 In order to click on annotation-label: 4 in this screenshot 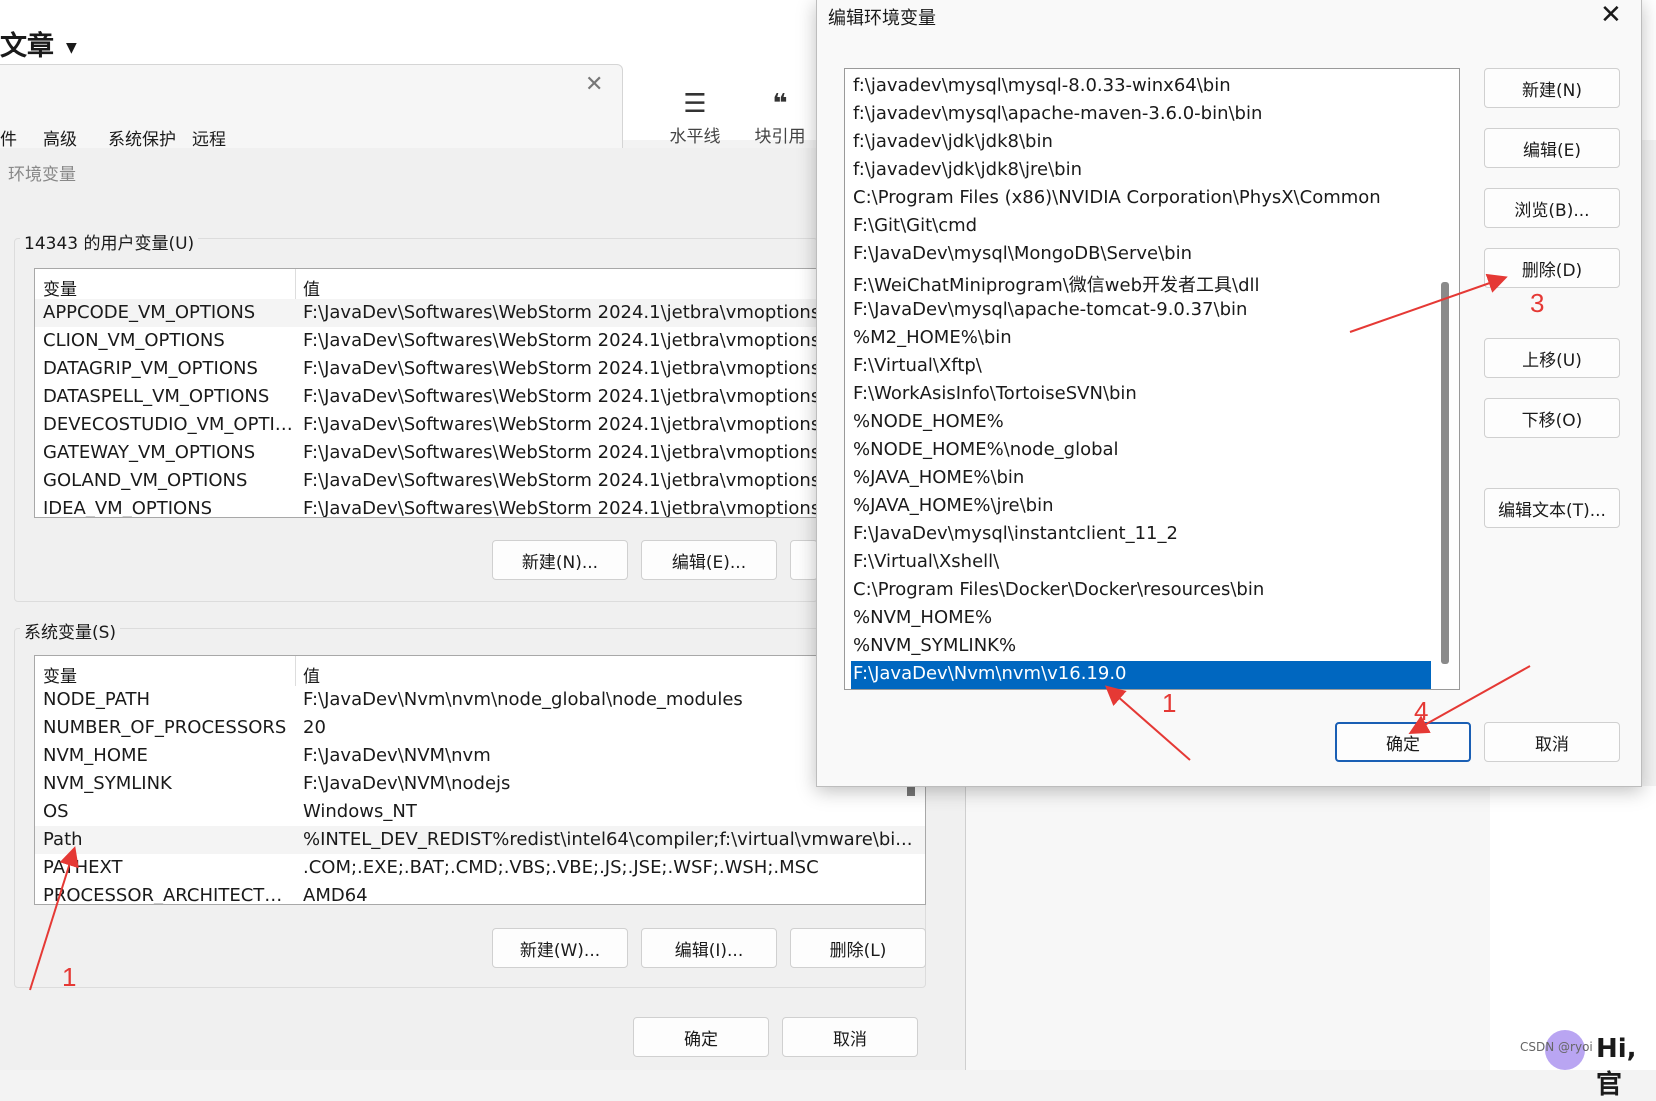, I will do `click(1421, 711)`.